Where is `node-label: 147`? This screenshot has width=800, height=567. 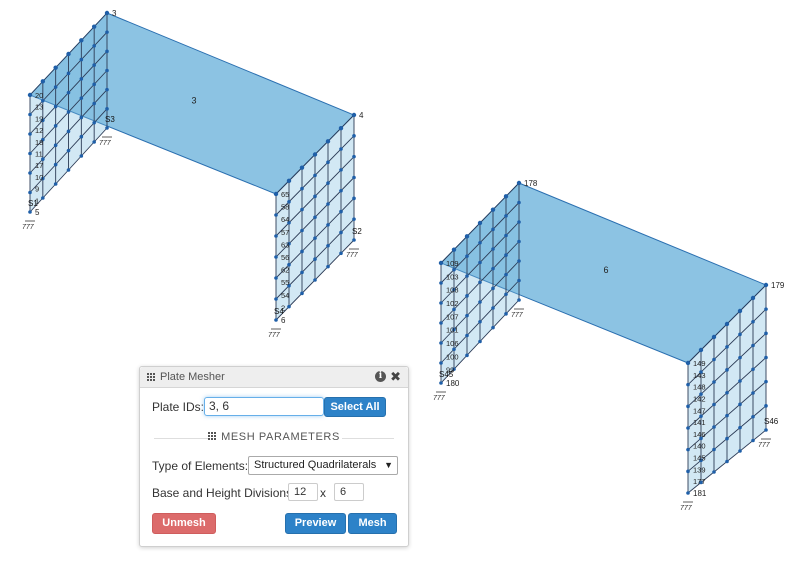
node-label: 147 is located at coordinates (699, 410).